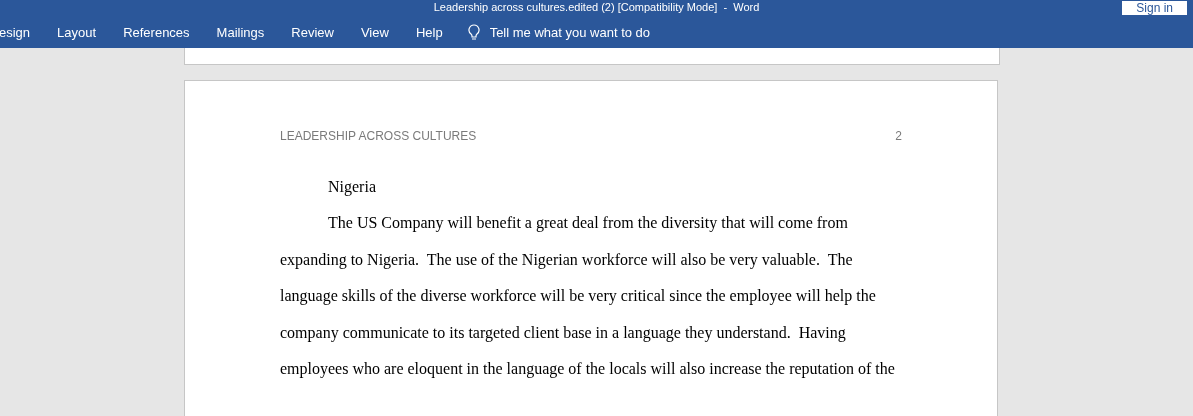 The height and width of the screenshot is (416, 1193). What do you see at coordinates (429, 32) in the screenshot?
I see `ribbon-tab: Help` at bounding box center [429, 32].